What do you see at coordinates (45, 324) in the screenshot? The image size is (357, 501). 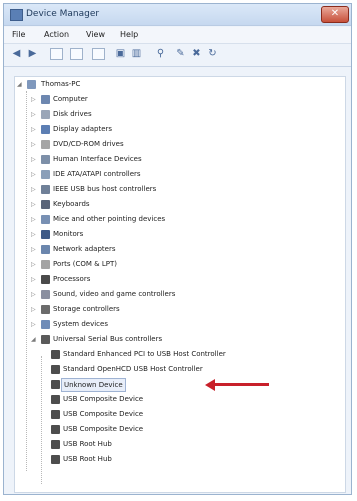 I see `system-device-icon` at bounding box center [45, 324].